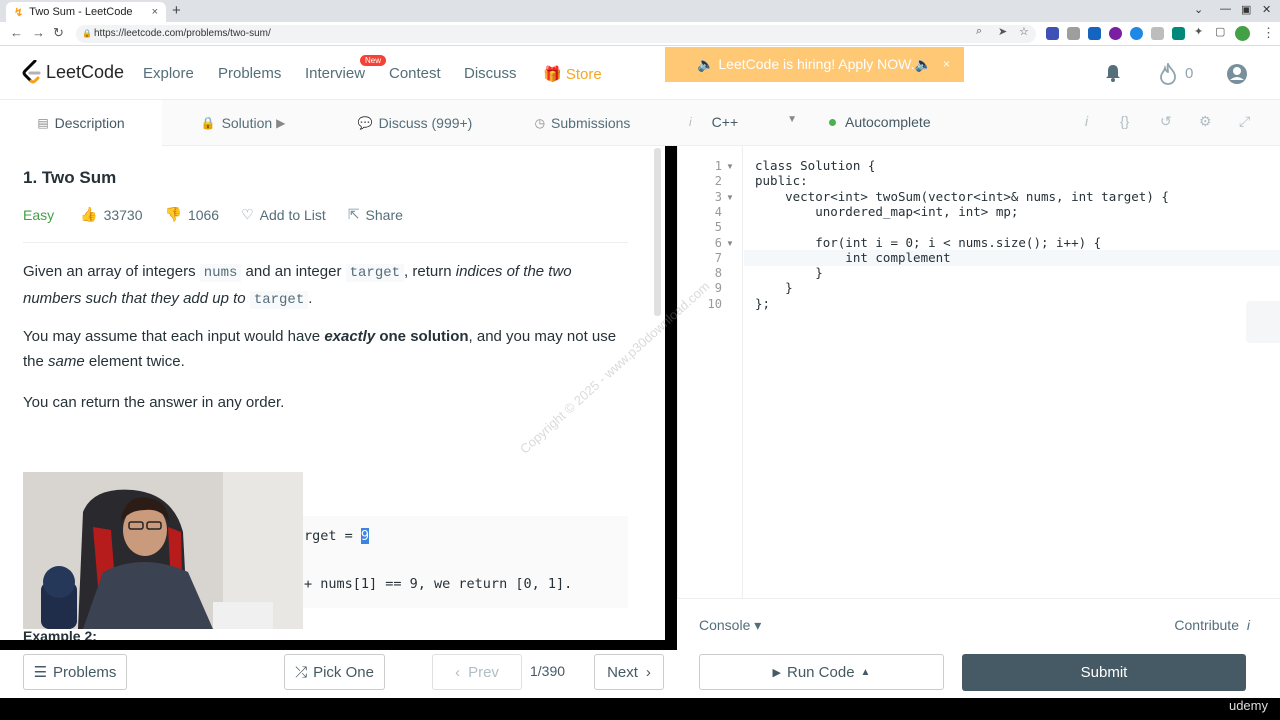 This screenshot has width=1280, height=720. Describe the element at coordinates (928, 242) in the screenshot. I see `code-line: for(int i = 0; i < nums.size(); i++) {` at that location.